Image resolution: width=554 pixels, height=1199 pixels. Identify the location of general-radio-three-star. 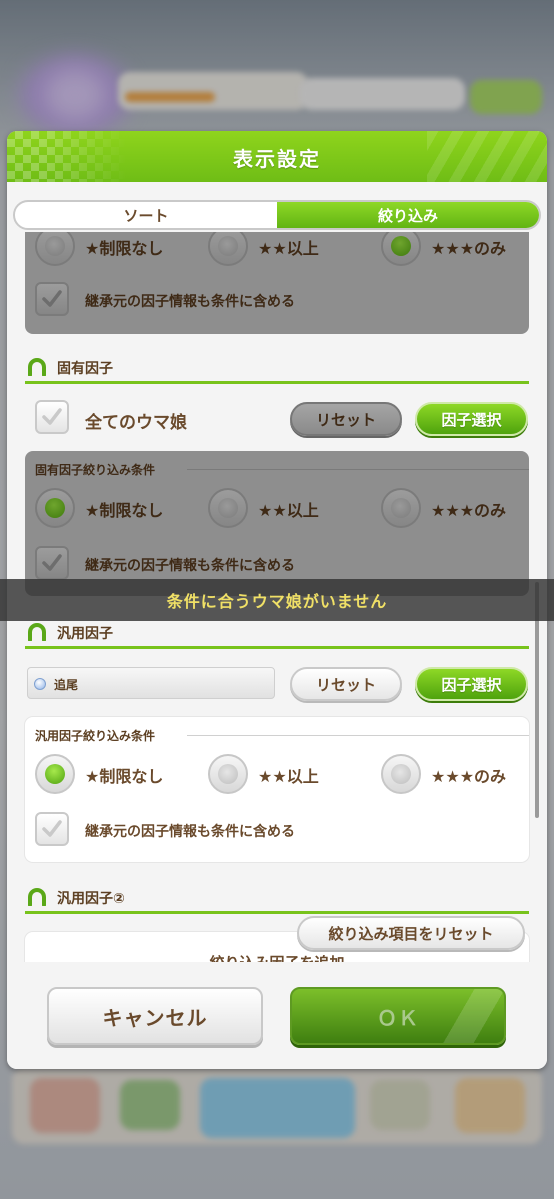
(401, 774).